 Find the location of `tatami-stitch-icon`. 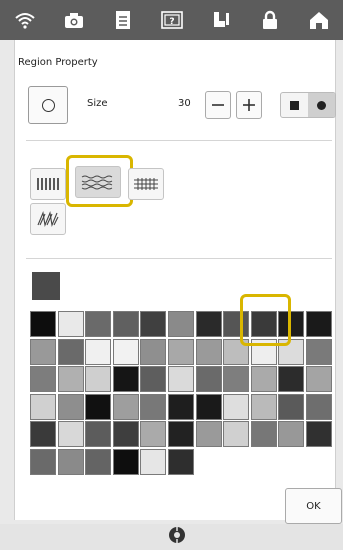

tatami-stitch-icon is located at coordinates (146, 184).